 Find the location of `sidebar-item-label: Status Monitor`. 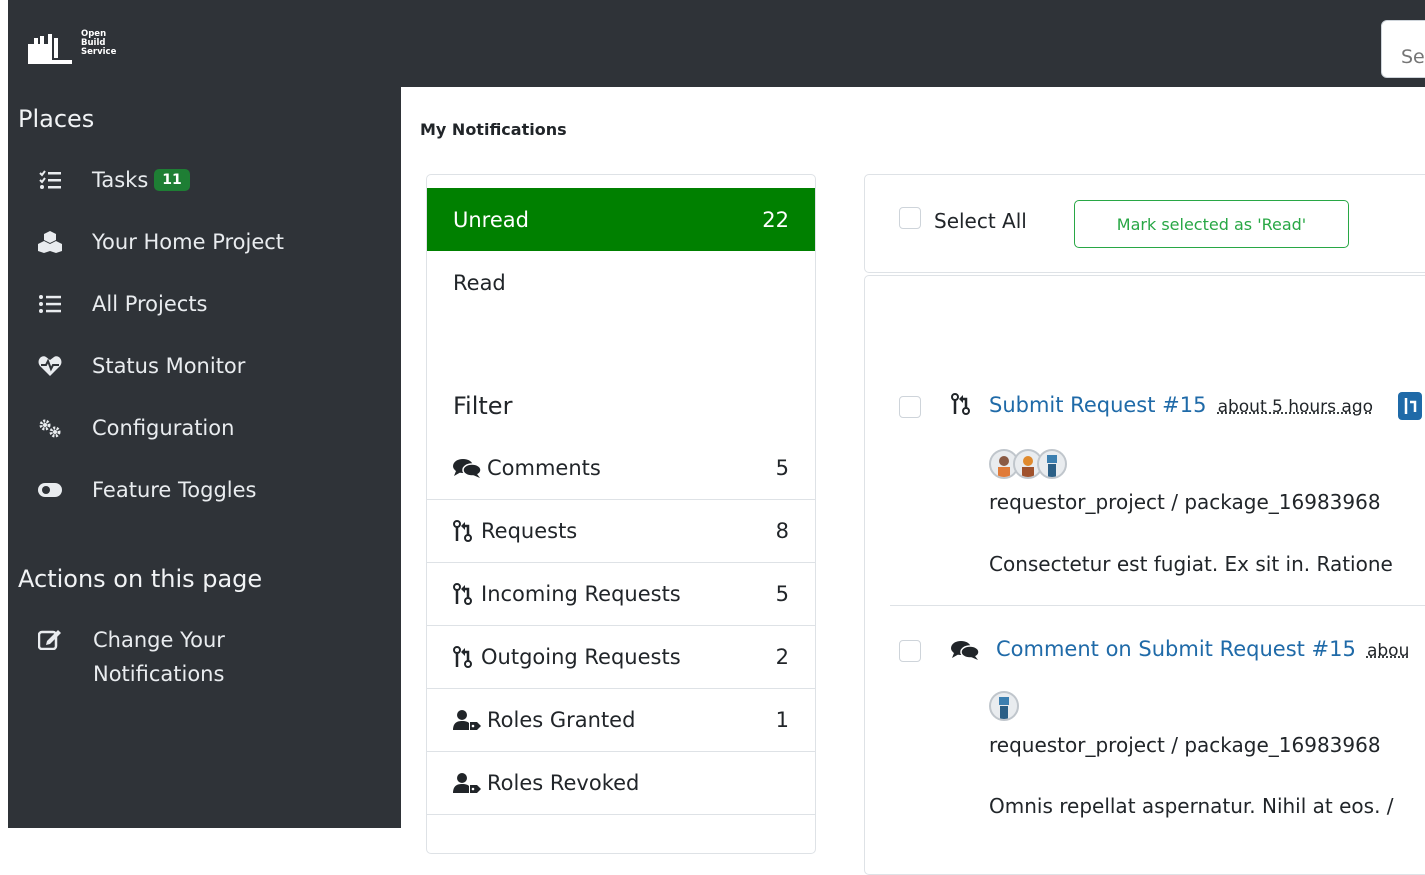

sidebar-item-label: Status Monitor is located at coordinates (169, 366).